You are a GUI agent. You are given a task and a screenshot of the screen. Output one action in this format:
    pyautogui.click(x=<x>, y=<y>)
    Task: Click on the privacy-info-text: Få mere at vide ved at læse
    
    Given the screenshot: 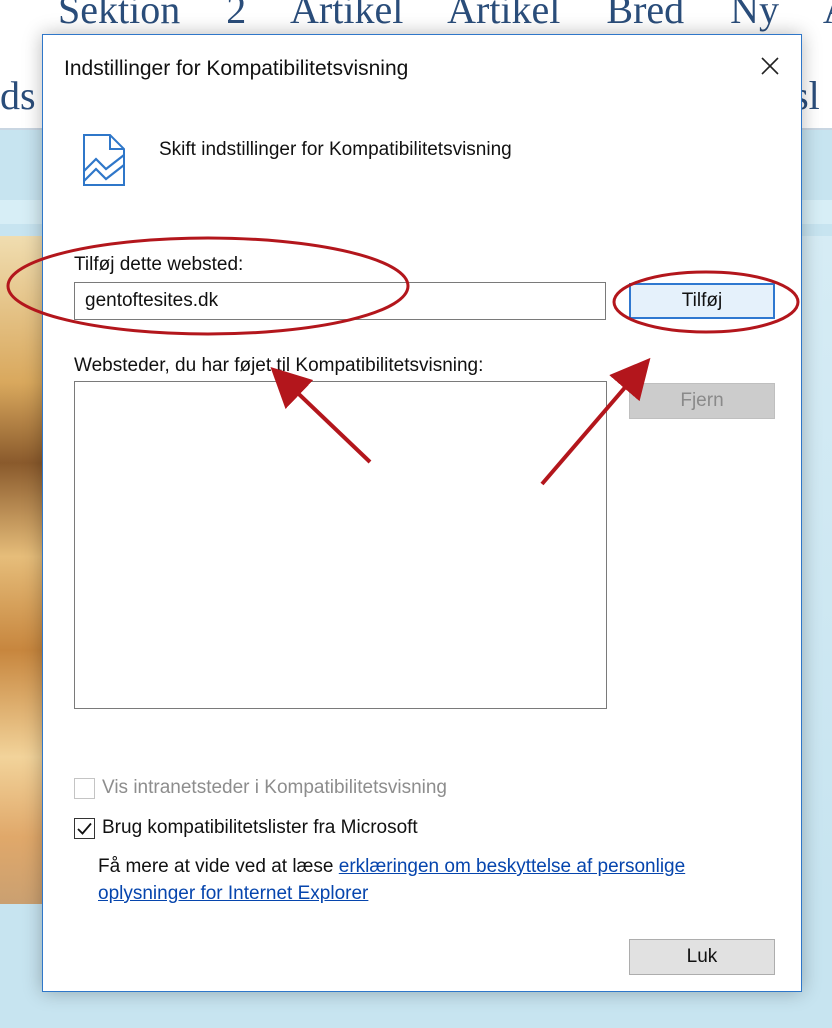 What is the action you would take?
    pyautogui.click(x=218, y=866)
    